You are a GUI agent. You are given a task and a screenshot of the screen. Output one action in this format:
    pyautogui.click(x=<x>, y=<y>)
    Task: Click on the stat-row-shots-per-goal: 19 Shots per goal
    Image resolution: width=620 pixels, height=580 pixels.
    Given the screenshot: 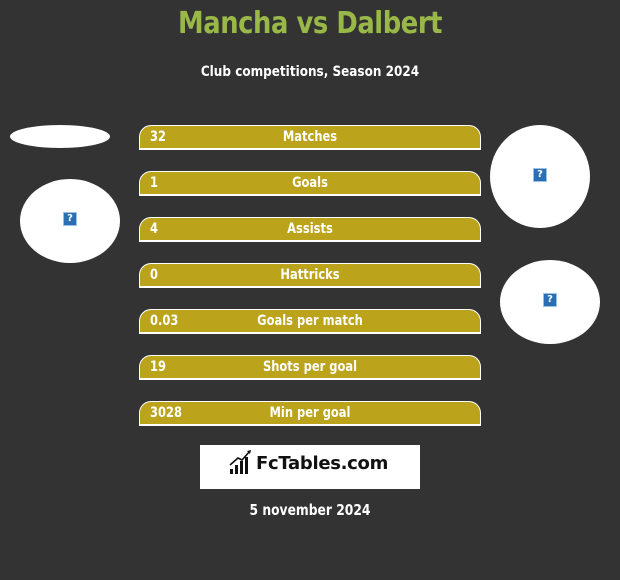 What is the action you would take?
    pyautogui.click(x=310, y=367)
    